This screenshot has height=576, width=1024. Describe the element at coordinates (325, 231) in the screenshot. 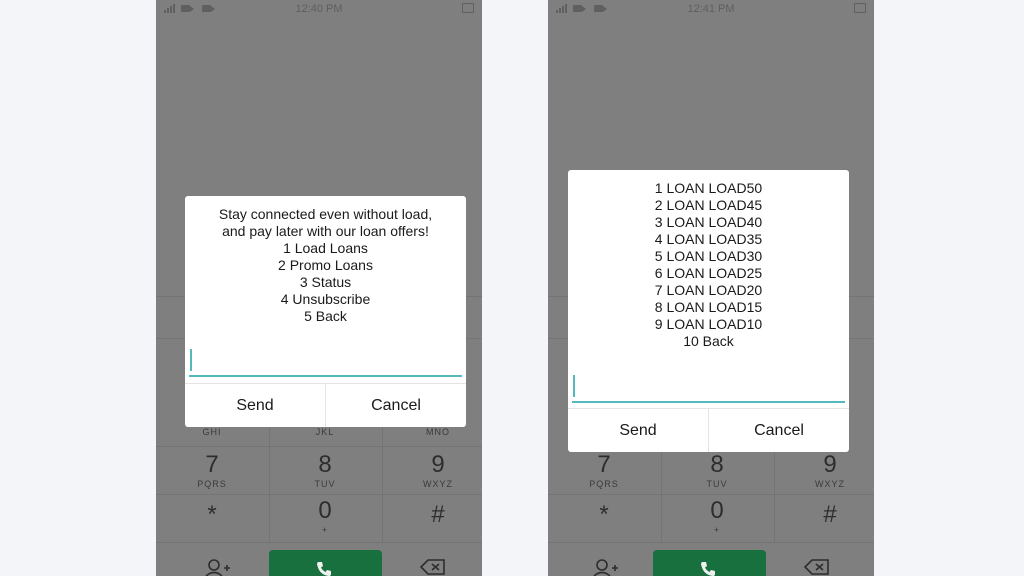

I see `message-line: and pay later with our loan offers!` at that location.